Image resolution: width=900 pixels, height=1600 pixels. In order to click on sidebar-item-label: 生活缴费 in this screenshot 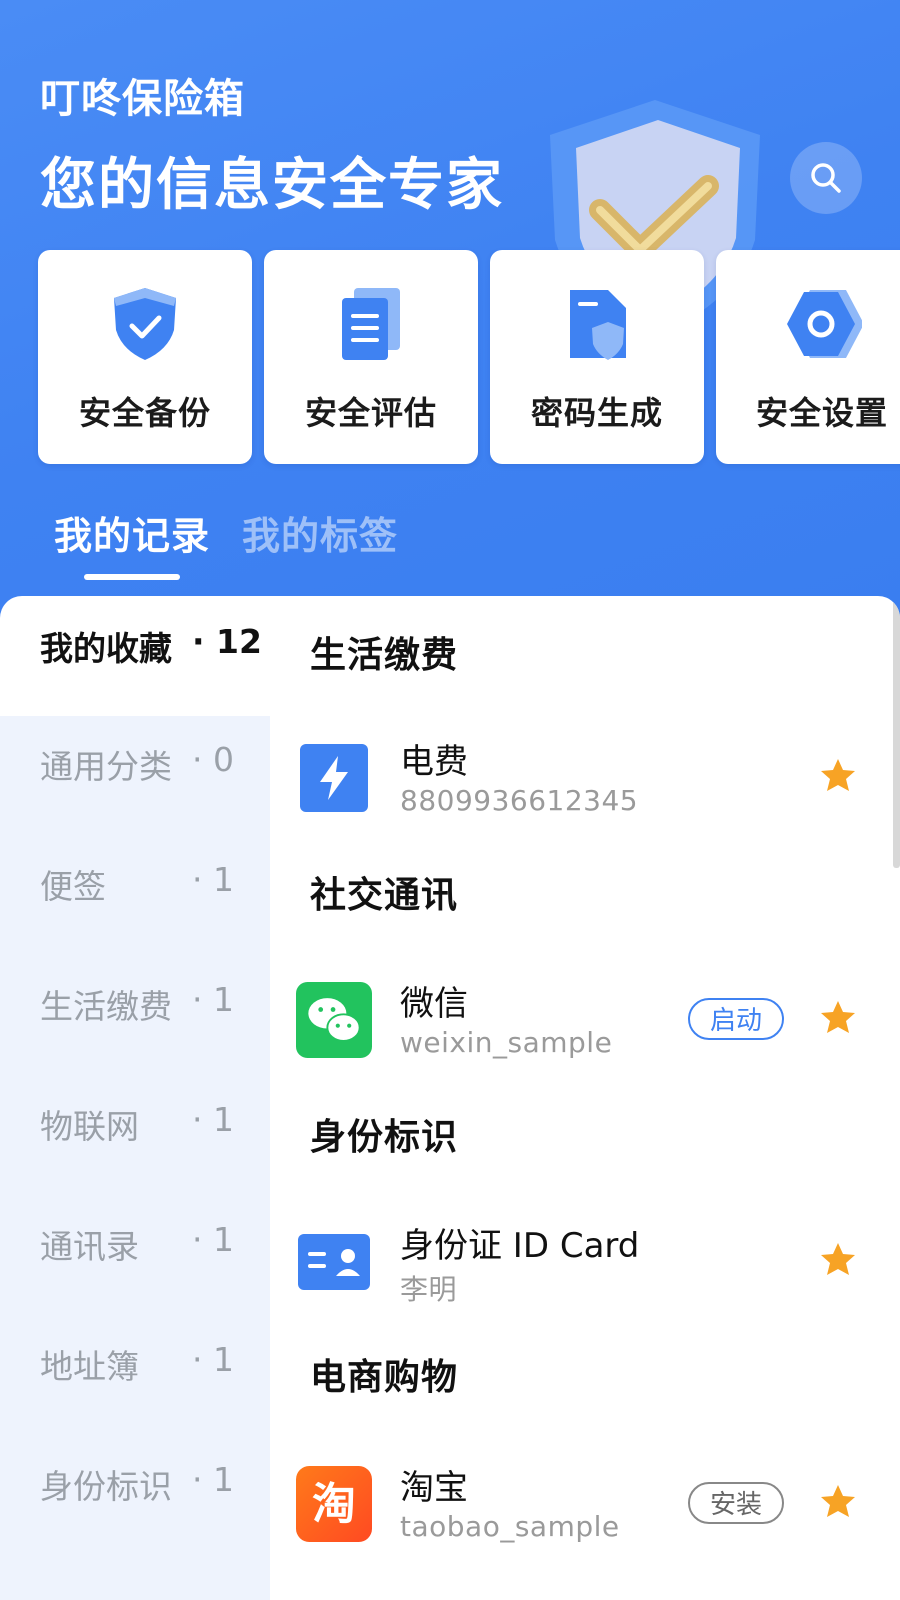, I will do `click(106, 1006)`.